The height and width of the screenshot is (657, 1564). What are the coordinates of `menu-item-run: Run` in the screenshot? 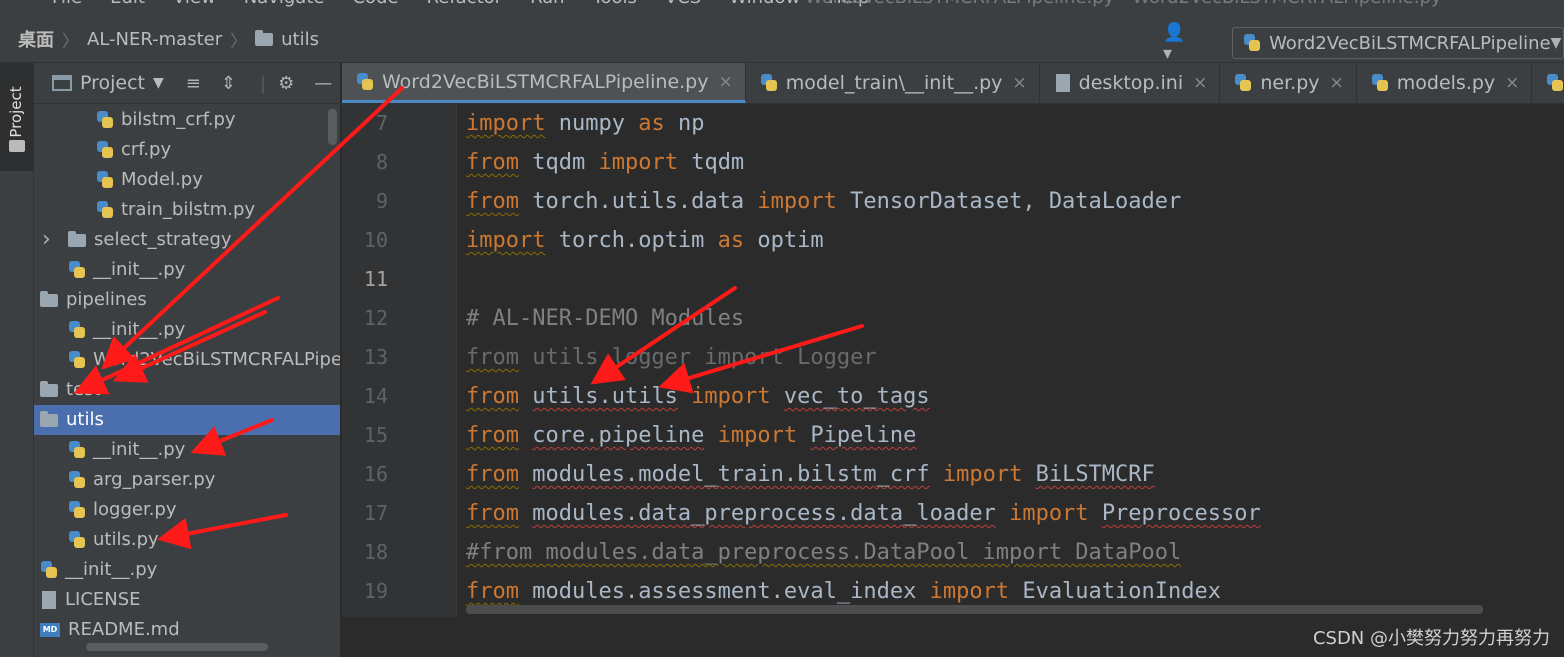 It's located at (547, 4).